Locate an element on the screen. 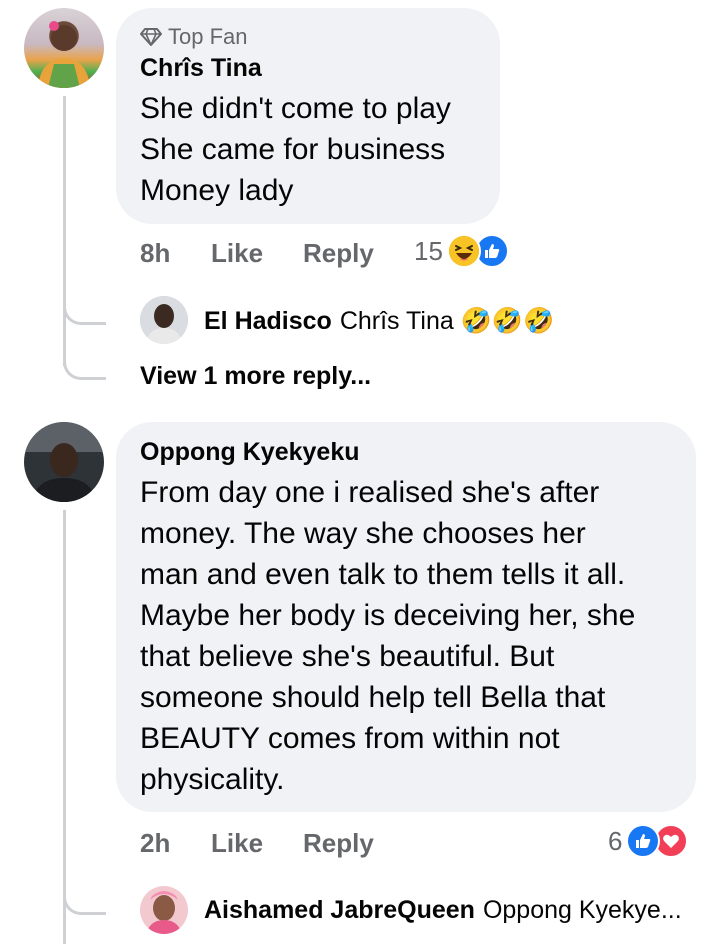 The width and height of the screenshot is (720, 944). reply-preview: El Hadisco Chrîs Tina 🤣🤣🤣 is located at coordinates (379, 321).